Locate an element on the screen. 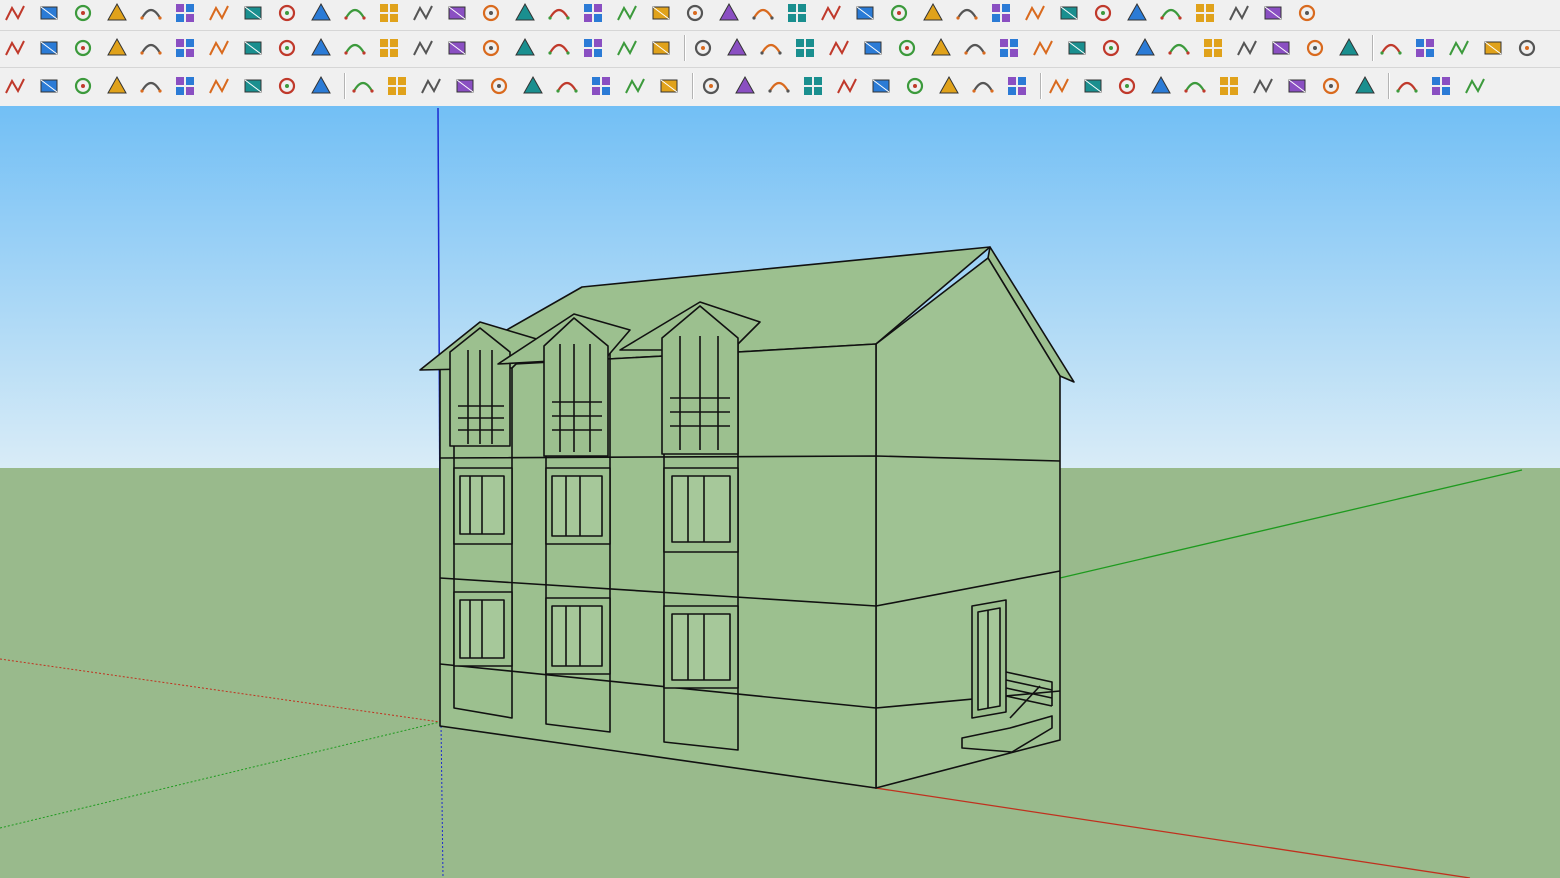  lattice-icon is located at coordinates (1103, 13).